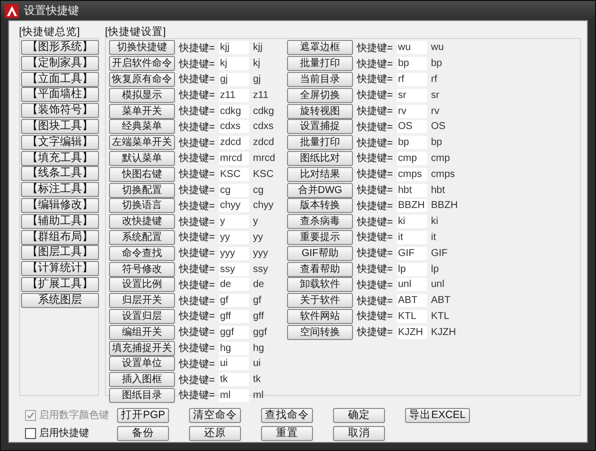  I want to click on shortcut-input: hg, so click(234, 348).